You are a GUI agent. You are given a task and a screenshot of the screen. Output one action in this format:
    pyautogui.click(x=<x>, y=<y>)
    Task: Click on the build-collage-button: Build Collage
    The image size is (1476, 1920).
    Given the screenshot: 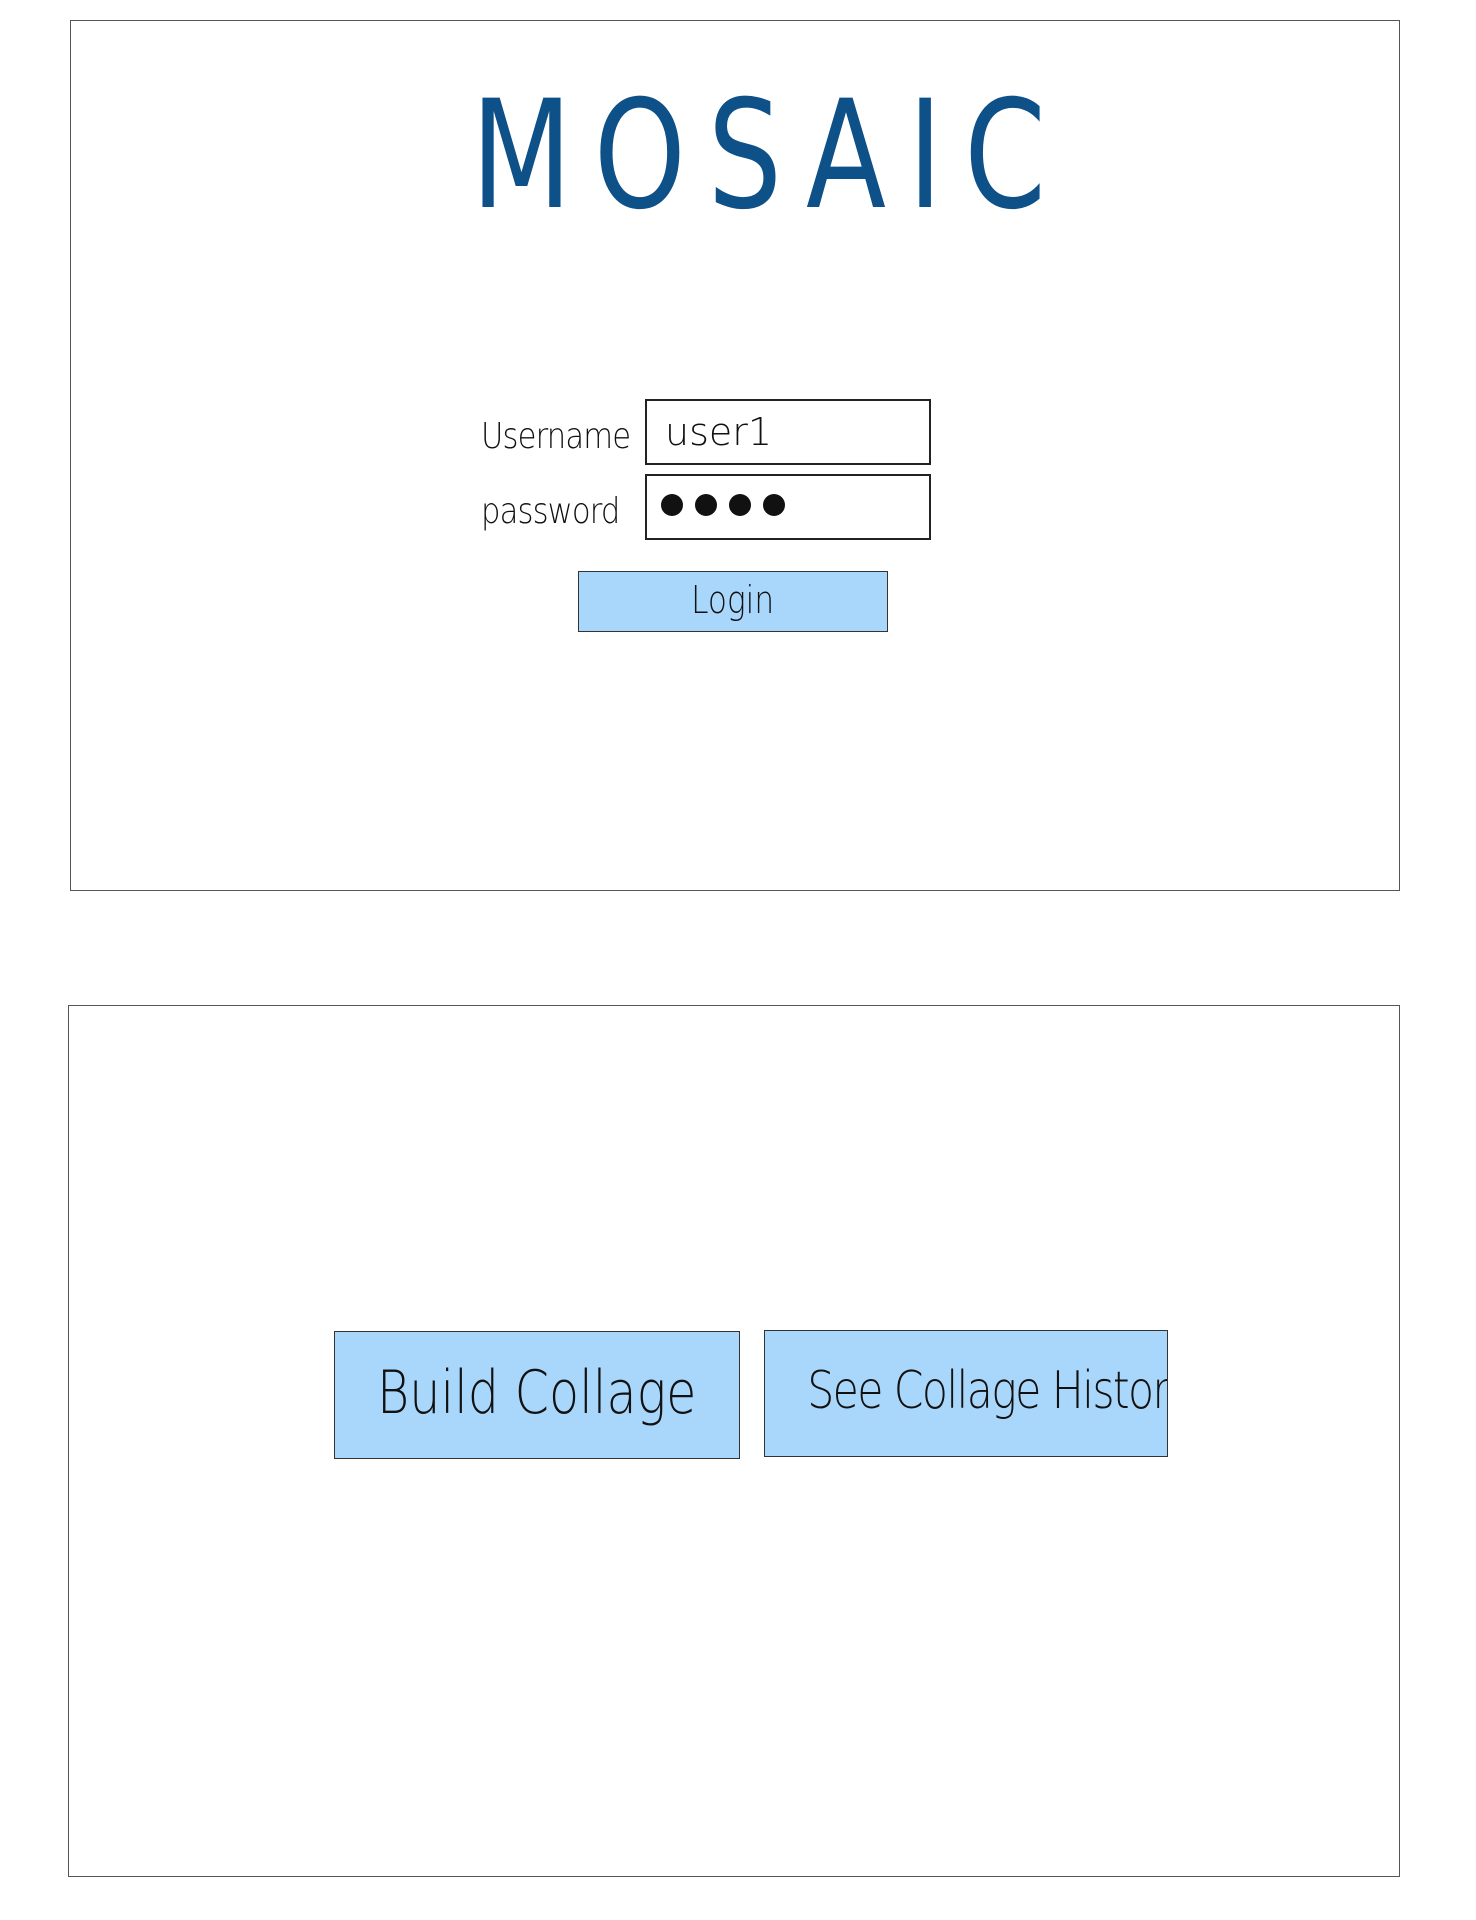 What is the action you would take?
    pyautogui.click(x=537, y=1395)
    